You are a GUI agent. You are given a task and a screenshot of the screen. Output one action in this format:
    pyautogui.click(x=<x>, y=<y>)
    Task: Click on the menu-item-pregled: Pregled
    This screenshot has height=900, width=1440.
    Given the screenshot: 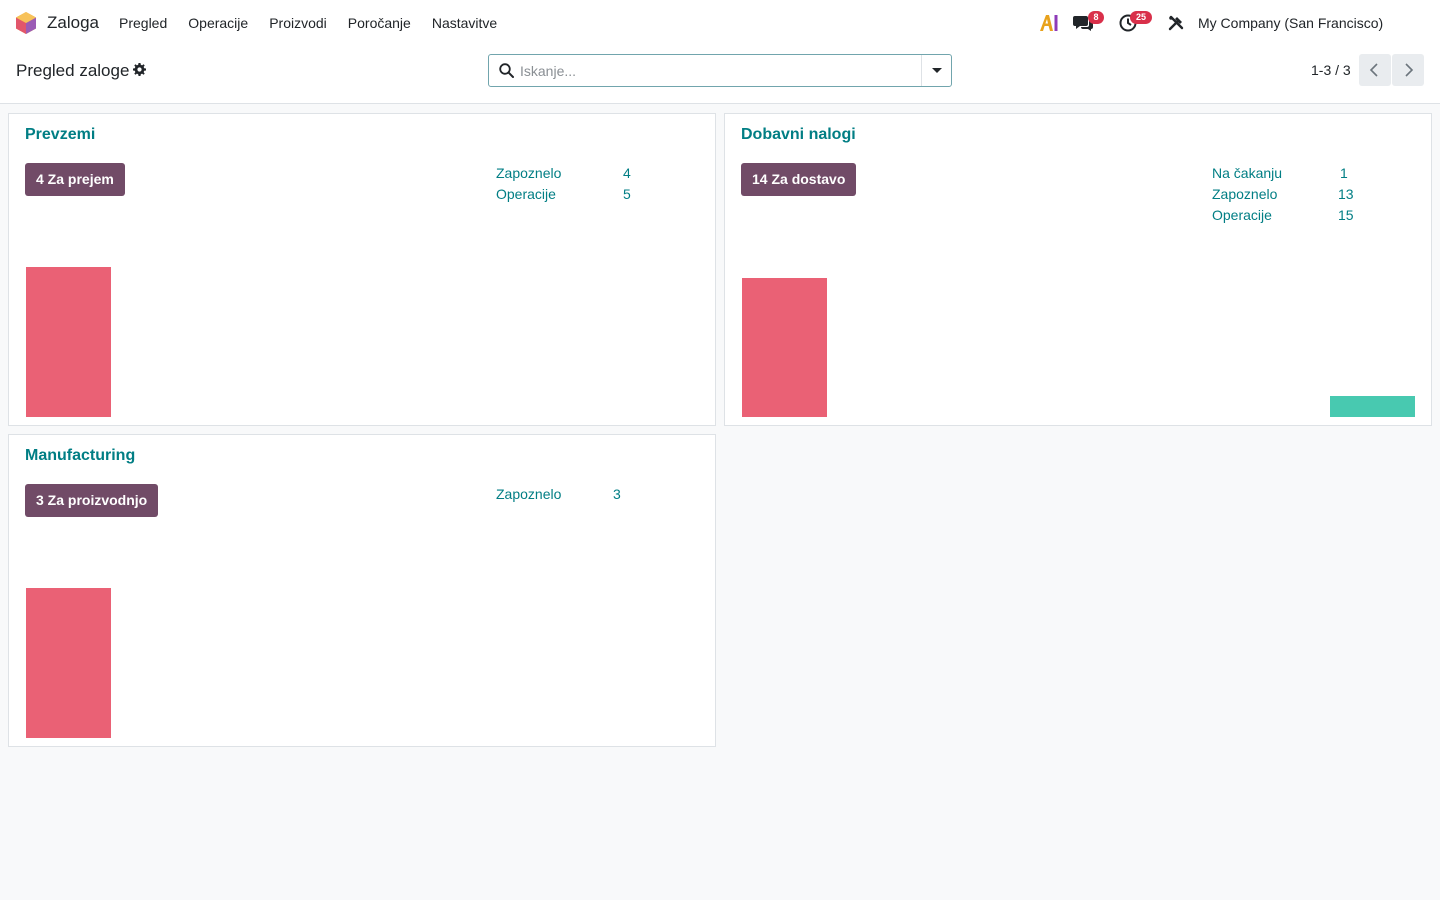 What is the action you would take?
    pyautogui.click(x=143, y=23)
    